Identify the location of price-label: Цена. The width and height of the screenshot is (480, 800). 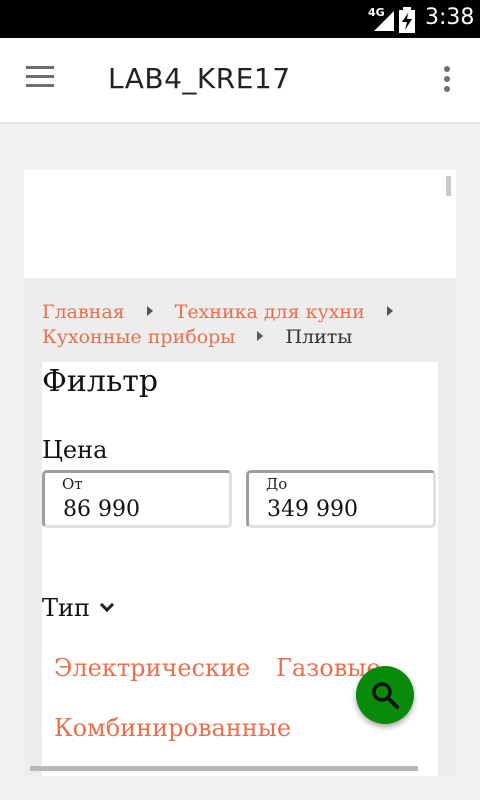
(75, 450).